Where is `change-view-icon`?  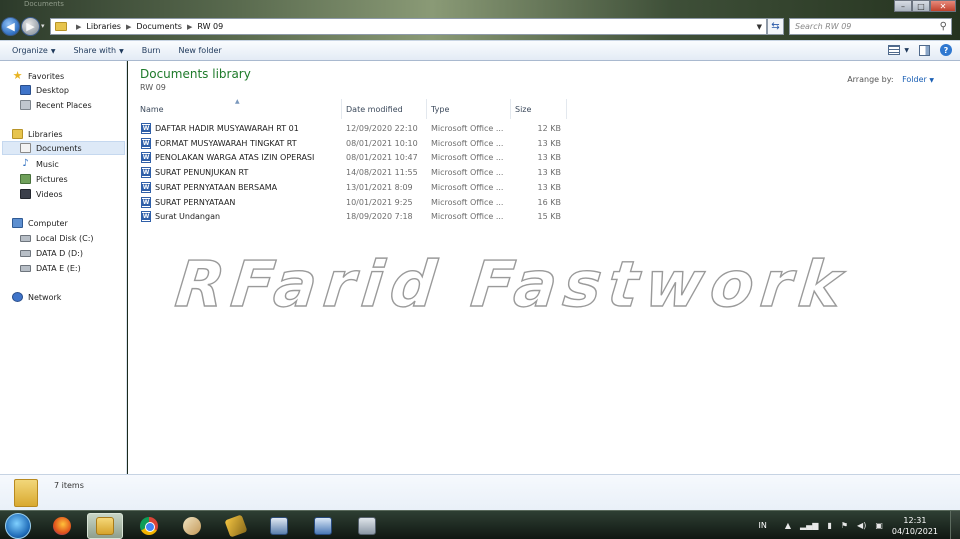 change-view-icon is located at coordinates (894, 50).